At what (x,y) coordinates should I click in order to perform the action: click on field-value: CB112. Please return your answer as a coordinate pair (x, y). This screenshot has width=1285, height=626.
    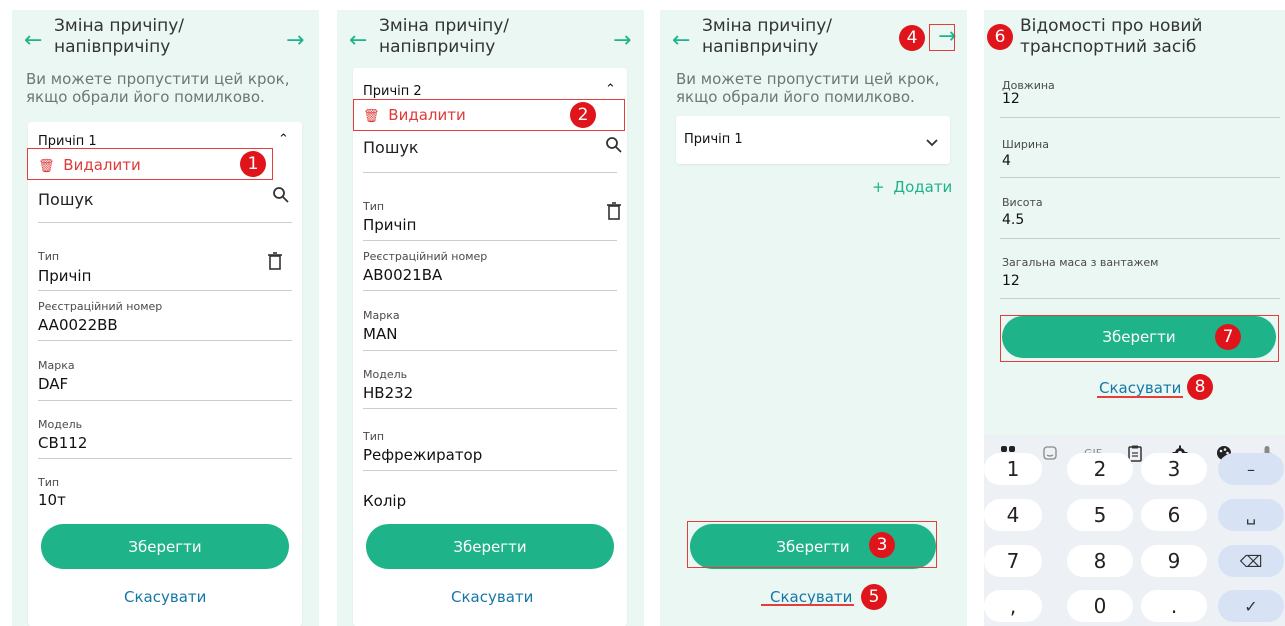
    Looking at the image, I should click on (62, 443).